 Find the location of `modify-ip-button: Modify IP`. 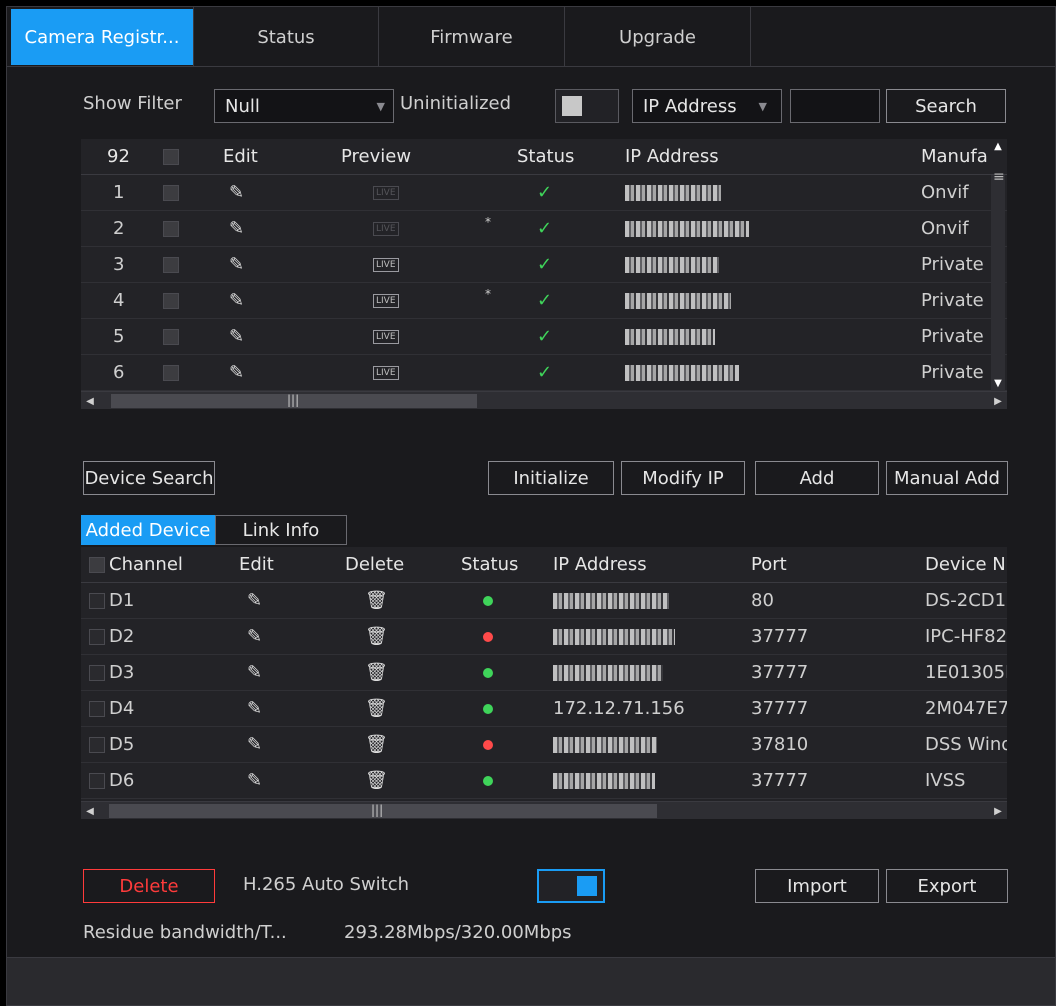

modify-ip-button: Modify IP is located at coordinates (683, 478).